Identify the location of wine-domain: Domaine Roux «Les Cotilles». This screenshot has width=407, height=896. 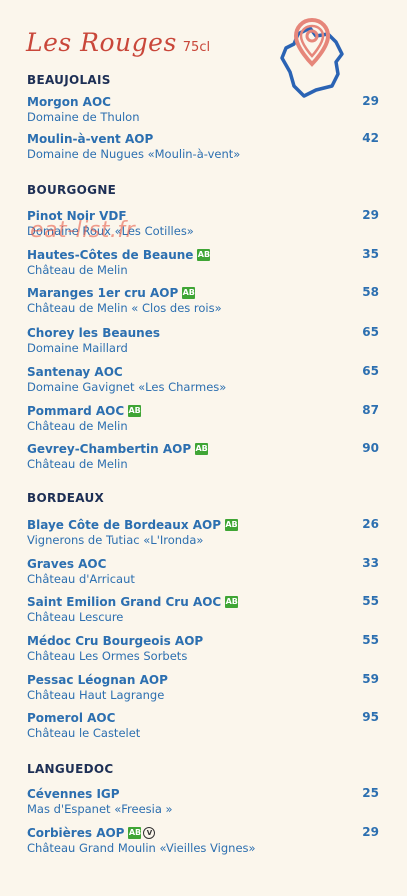
(110, 231).